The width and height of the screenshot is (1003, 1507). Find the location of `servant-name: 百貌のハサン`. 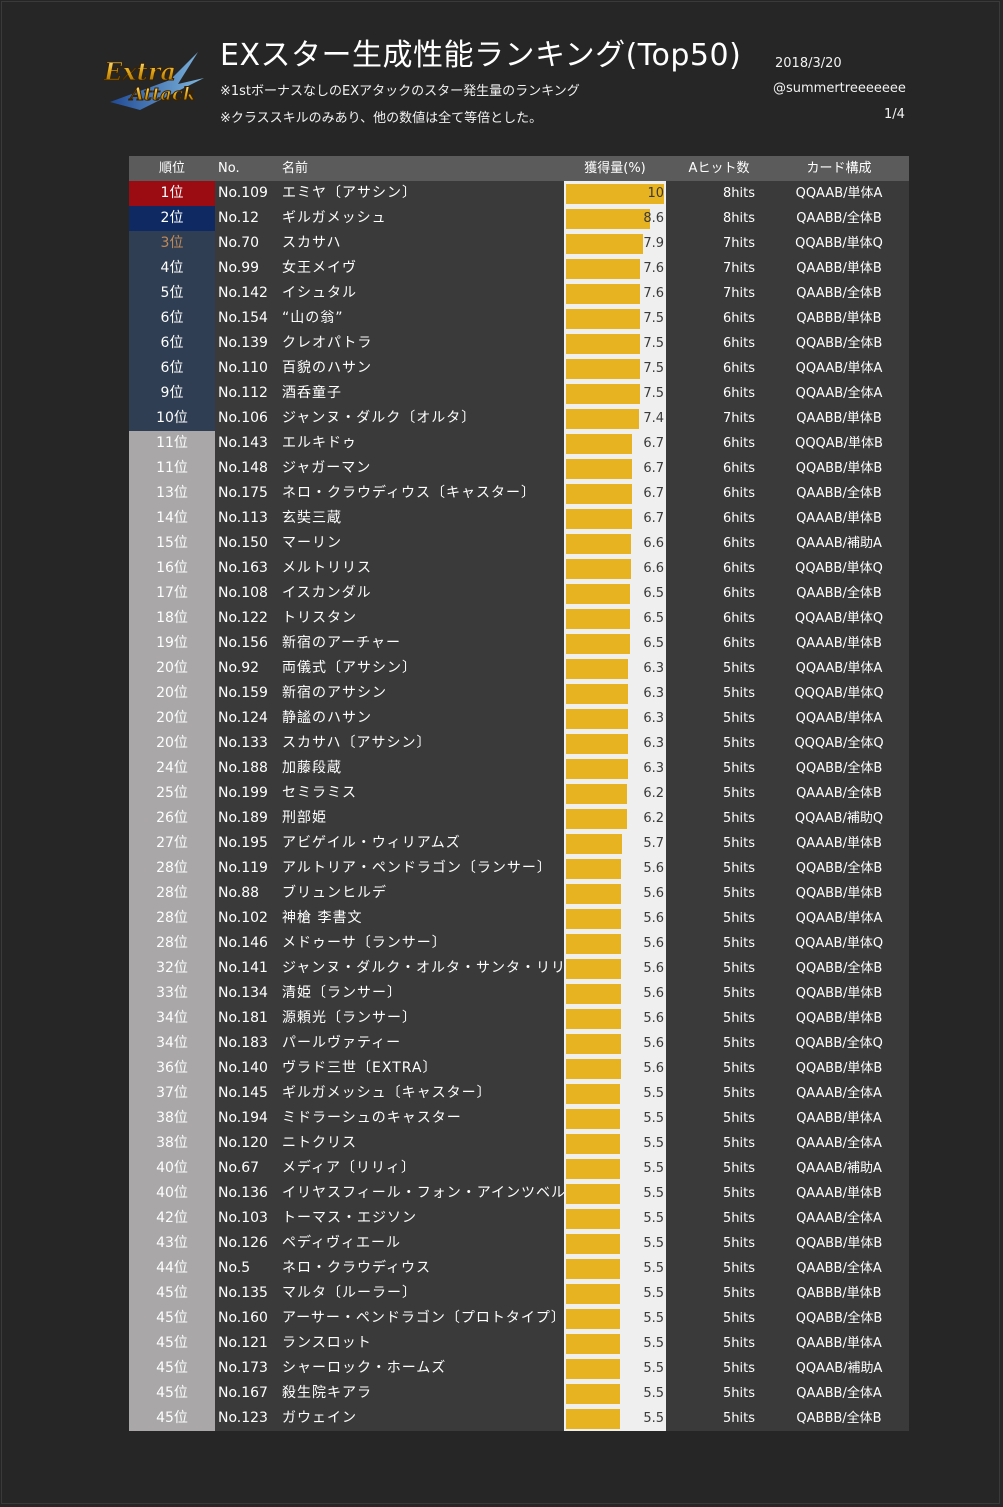

servant-name: 百貌のハサン is located at coordinates (327, 368).